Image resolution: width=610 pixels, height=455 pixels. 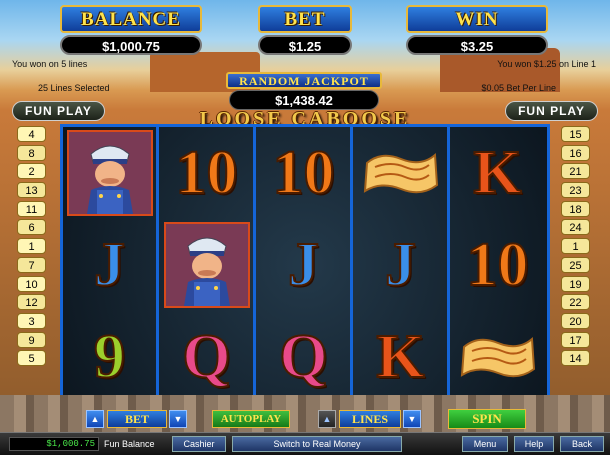 What do you see at coordinates (487, 419) in the screenshot?
I see `spin-button: SPIN` at bounding box center [487, 419].